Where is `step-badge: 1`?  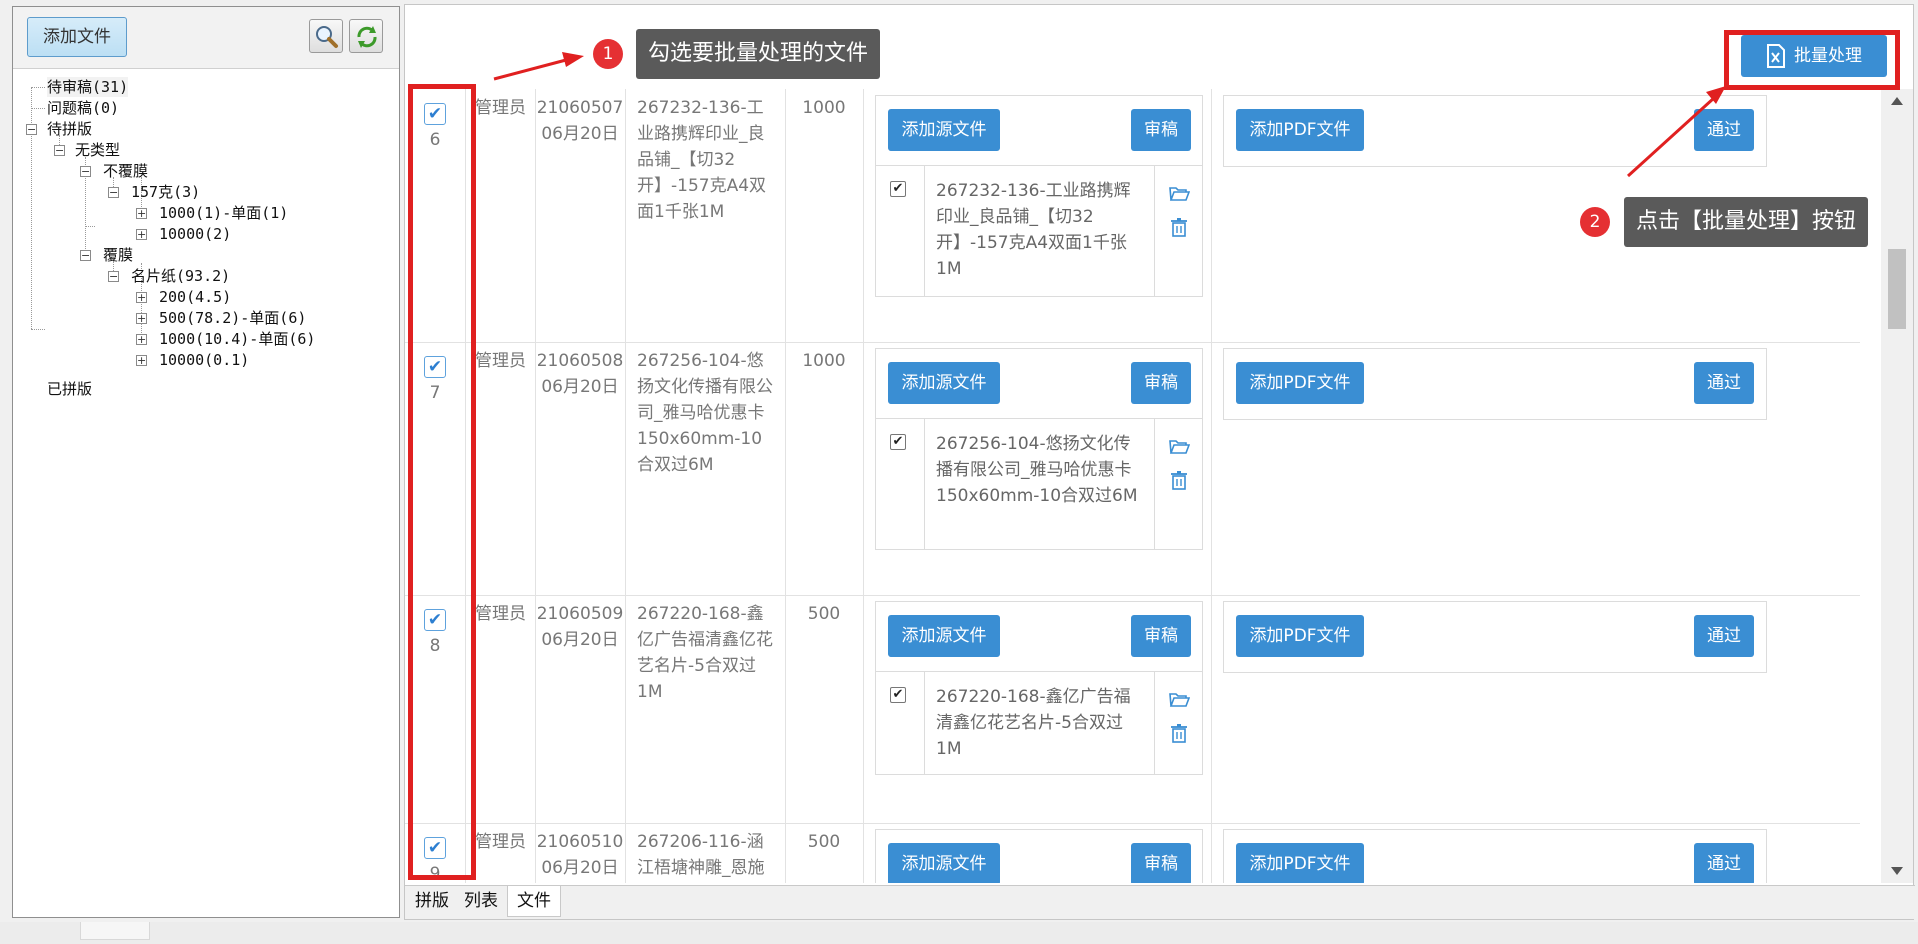 step-badge: 1 is located at coordinates (608, 54).